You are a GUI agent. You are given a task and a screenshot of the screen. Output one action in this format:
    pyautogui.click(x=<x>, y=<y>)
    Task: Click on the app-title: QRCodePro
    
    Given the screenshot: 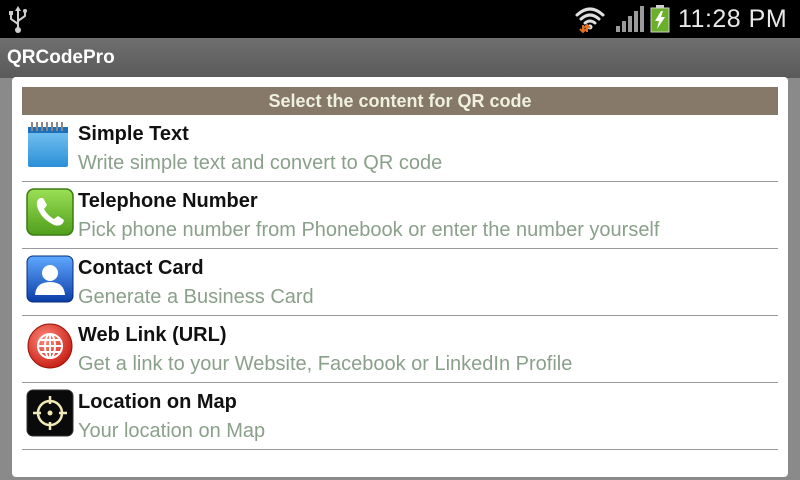 What is the action you would take?
    pyautogui.click(x=61, y=57)
    